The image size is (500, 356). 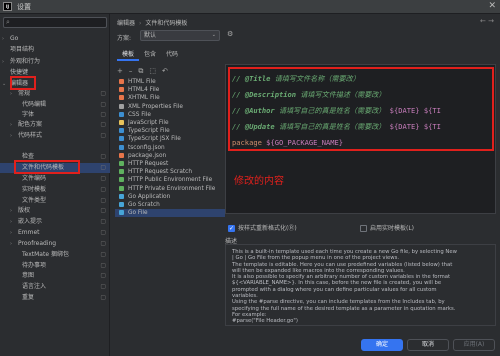 What do you see at coordinates (55, 190) in the screenshot?
I see `sidebar-item: 实时模板 ▢` at bounding box center [55, 190].